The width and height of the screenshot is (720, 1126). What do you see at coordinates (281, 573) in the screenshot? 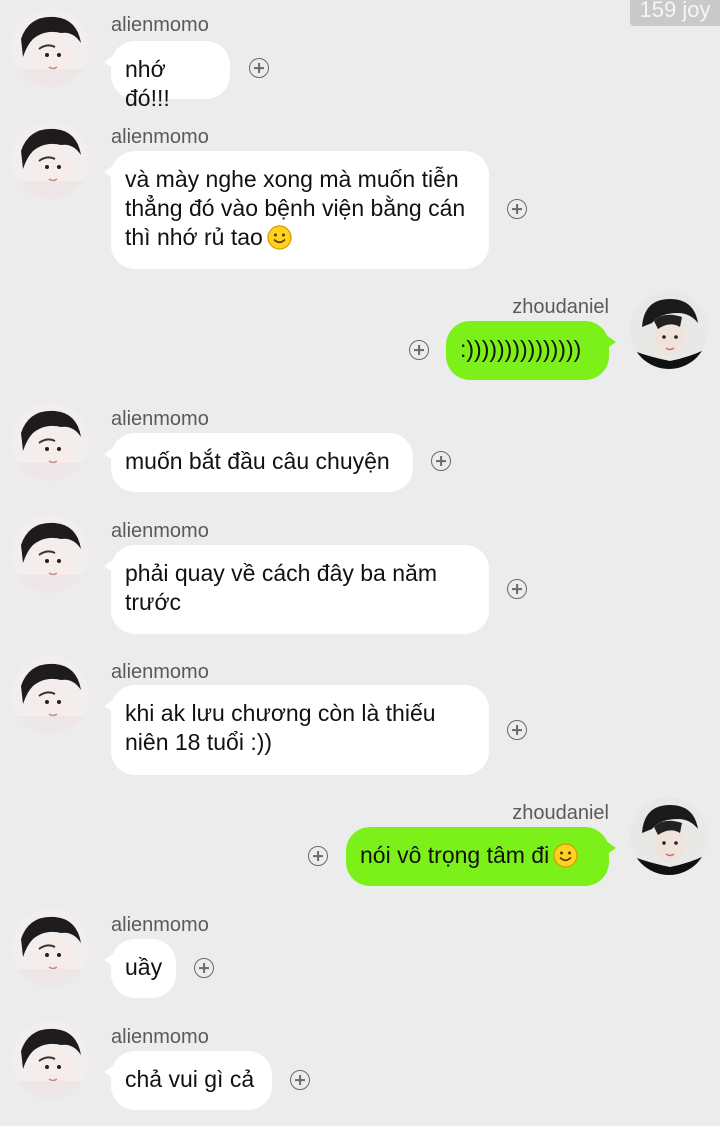
I see `message-line: phải quay về cách đây ba năm` at bounding box center [281, 573].